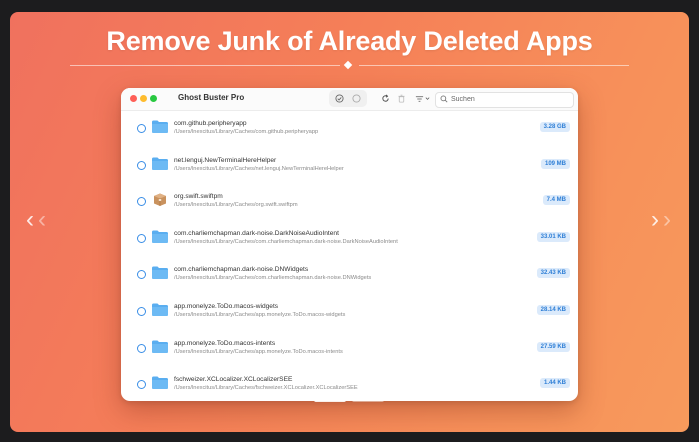 This screenshot has width=699, height=442. What do you see at coordinates (241, 270) in the screenshot?
I see `item-name: com.charliemchapman.dark-noise.DNWidgets` at bounding box center [241, 270].